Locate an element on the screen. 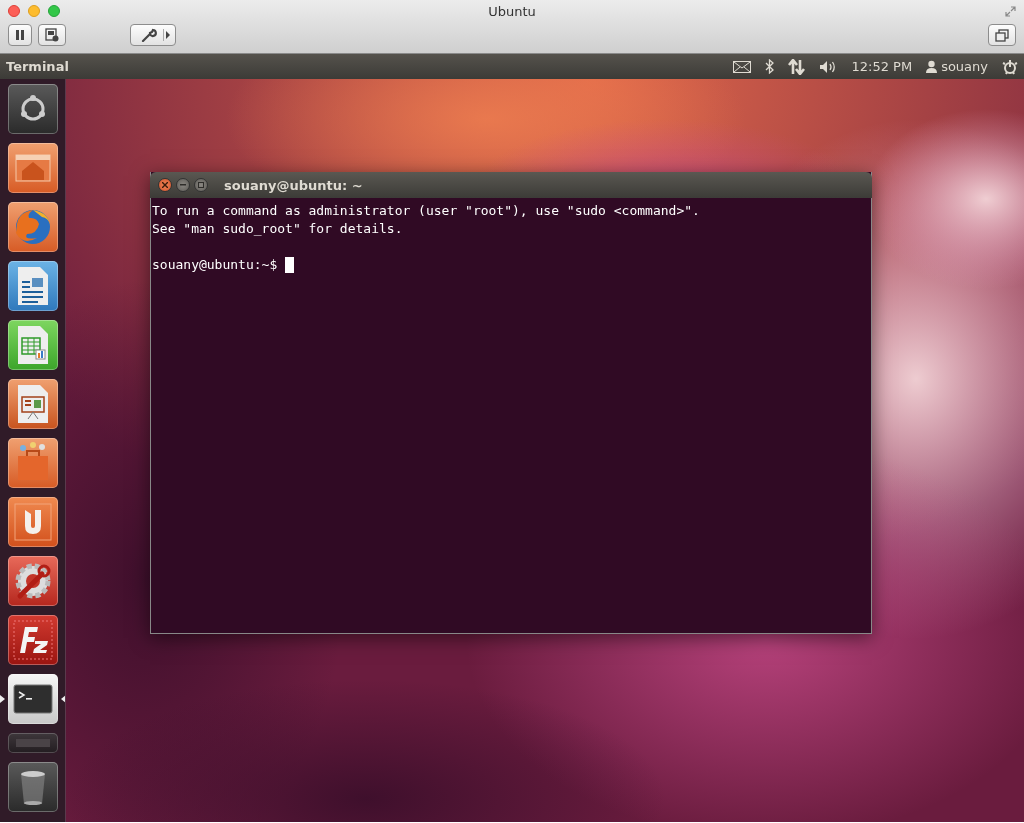  clock: 12:52 PM is located at coordinates (882, 66).